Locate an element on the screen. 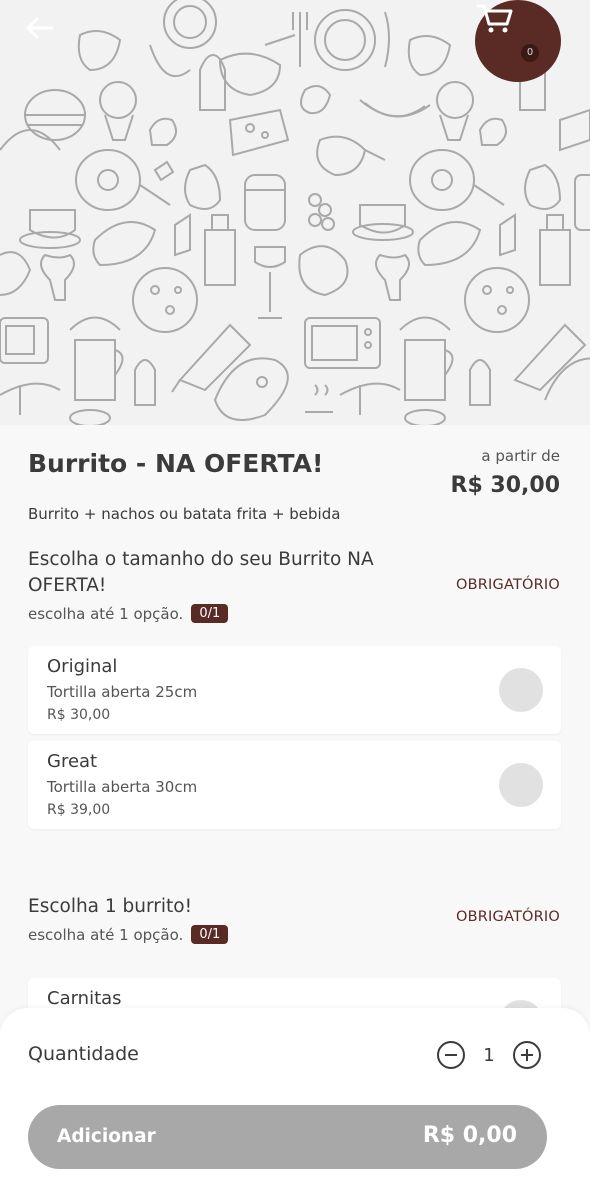  minus-circle-icon is located at coordinates (451, 1055).